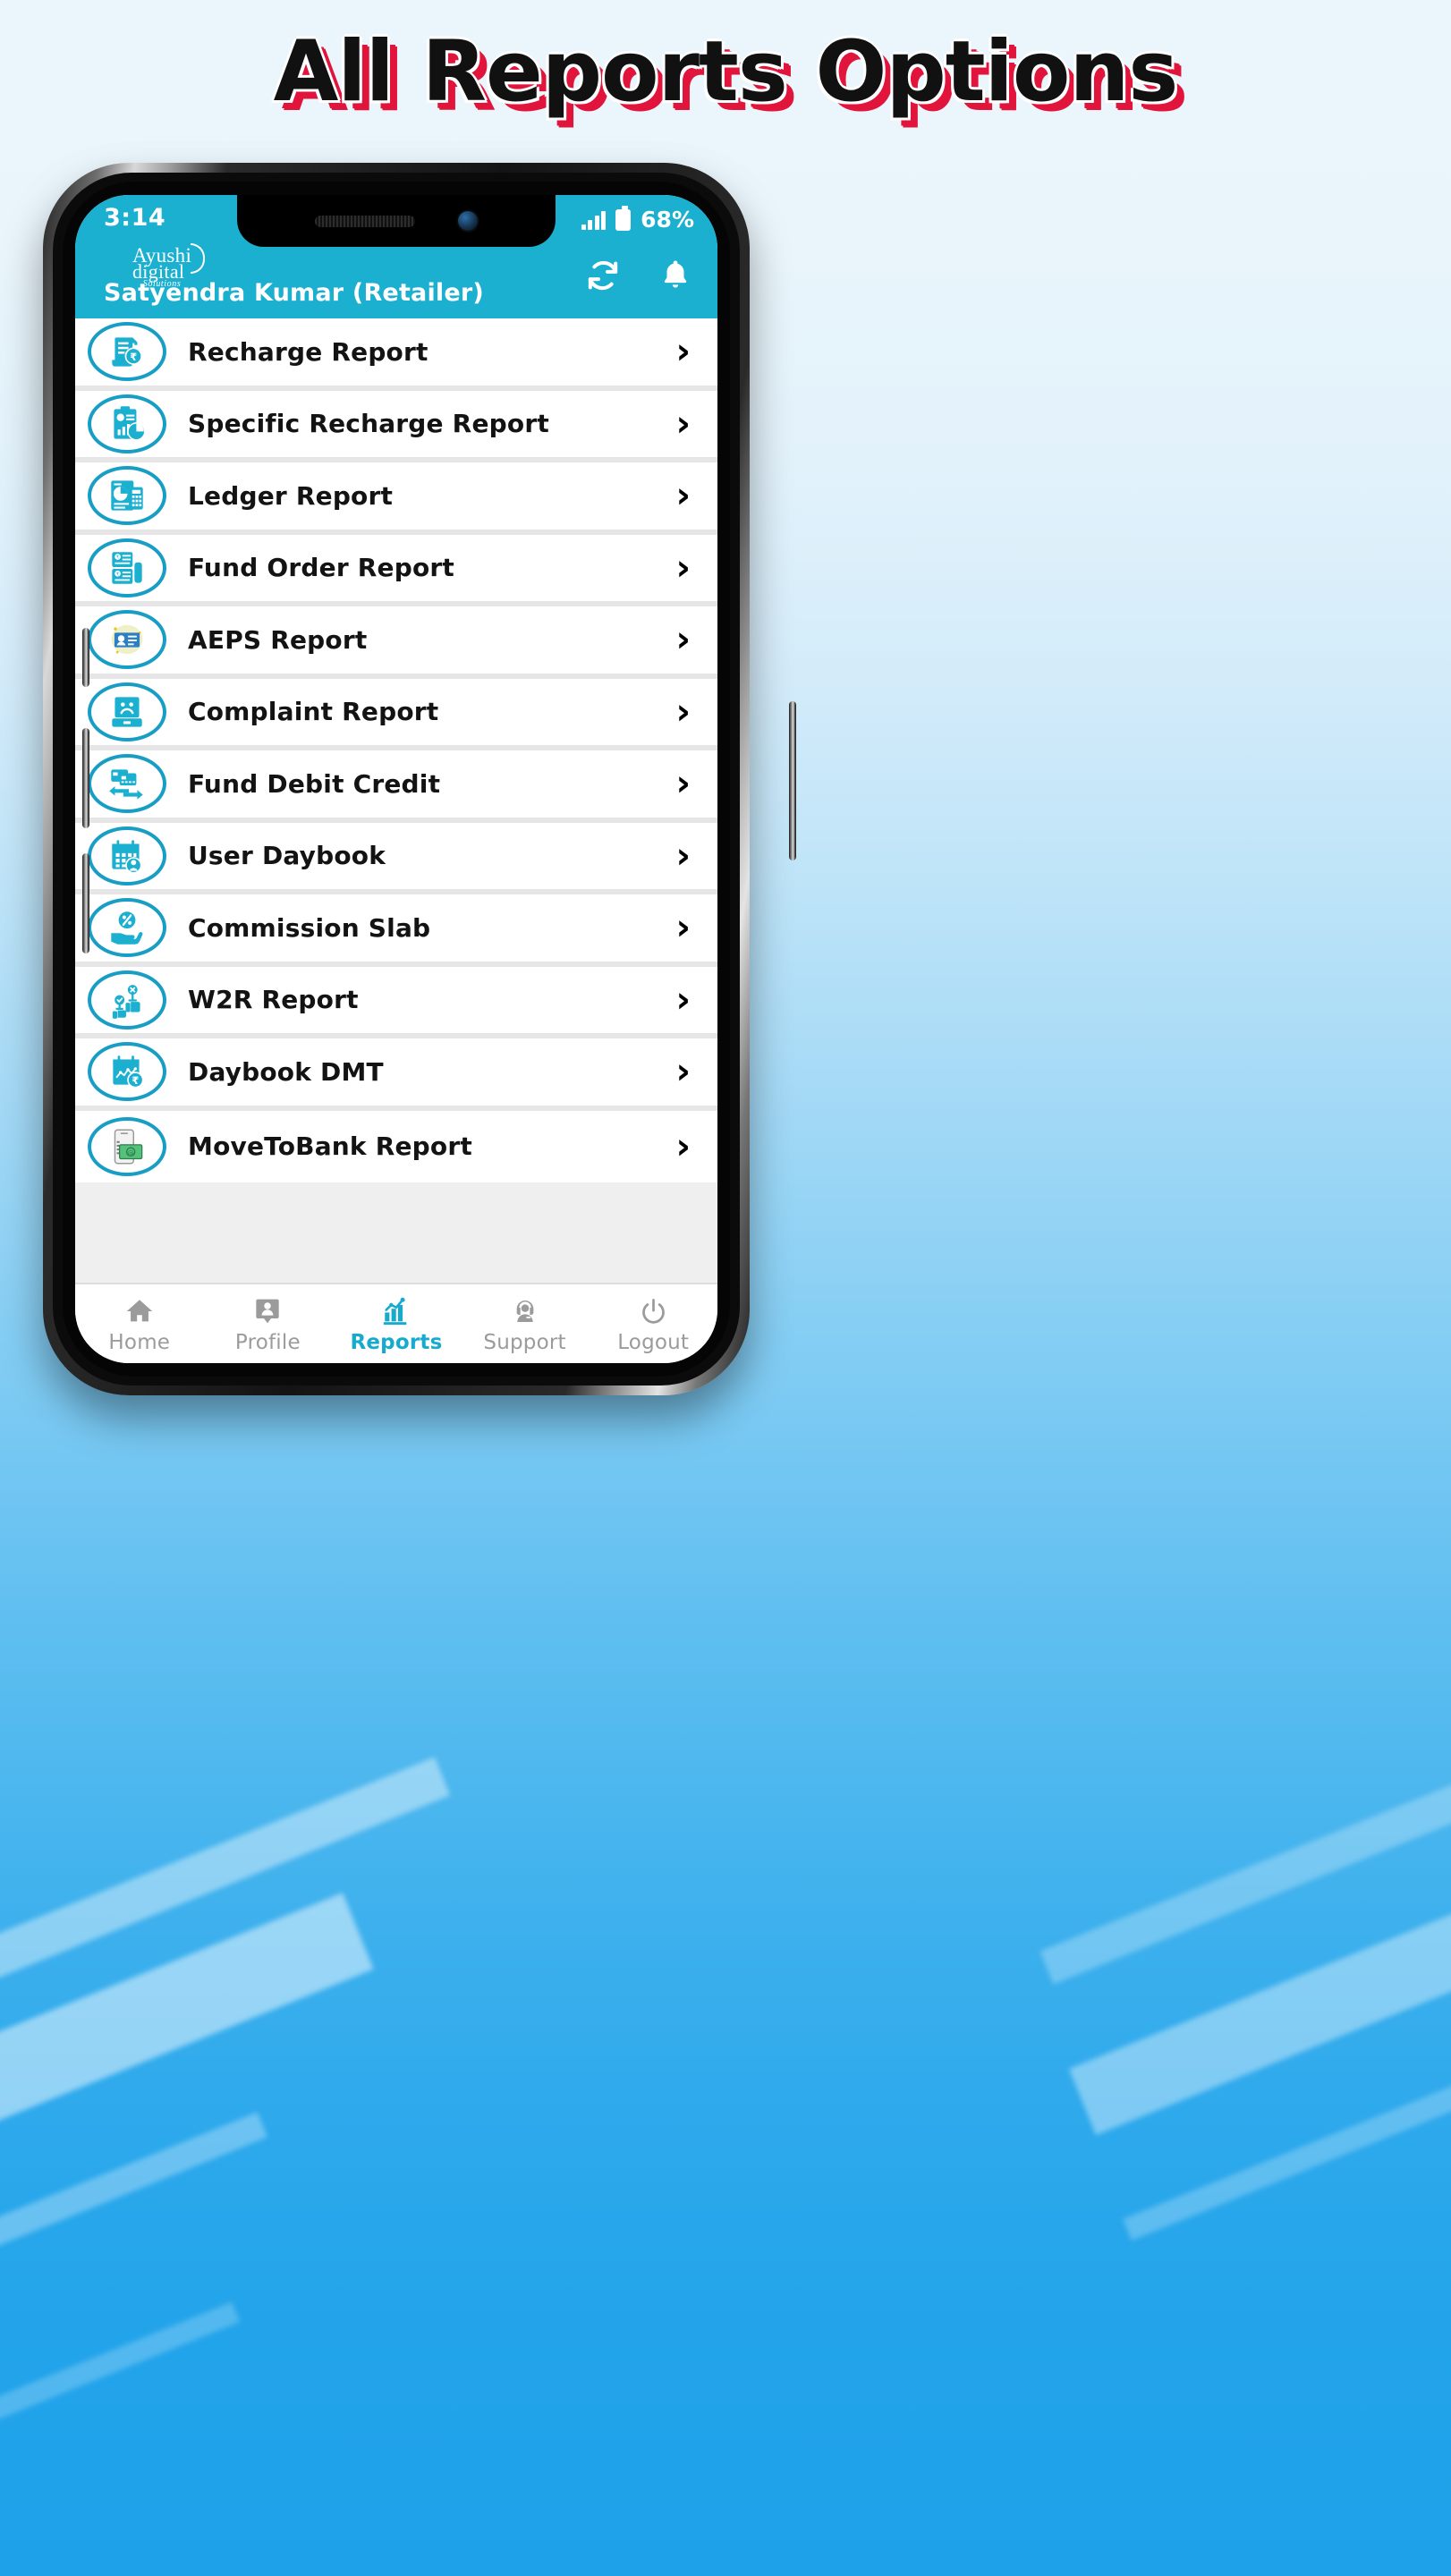  I want to click on phone-money-icon: @, so click(127, 1146).